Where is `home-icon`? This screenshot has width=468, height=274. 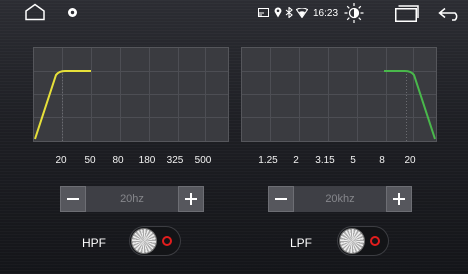
home-icon is located at coordinates (35, 12).